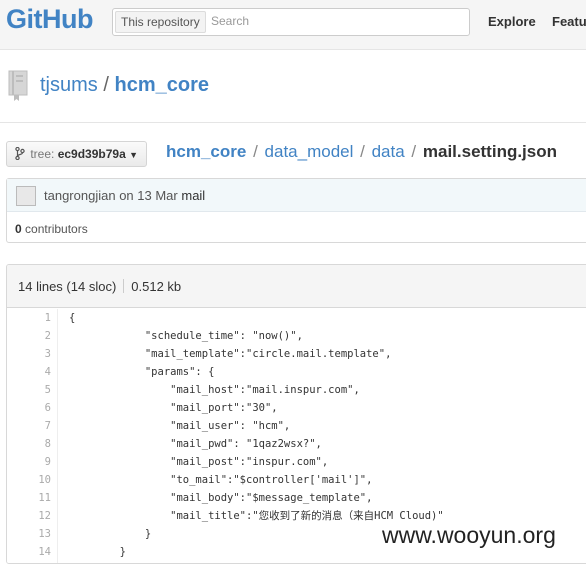 This screenshot has width=586, height=566. Describe the element at coordinates (160, 22) in the screenshot. I see `search-scope-label: This repository` at that location.